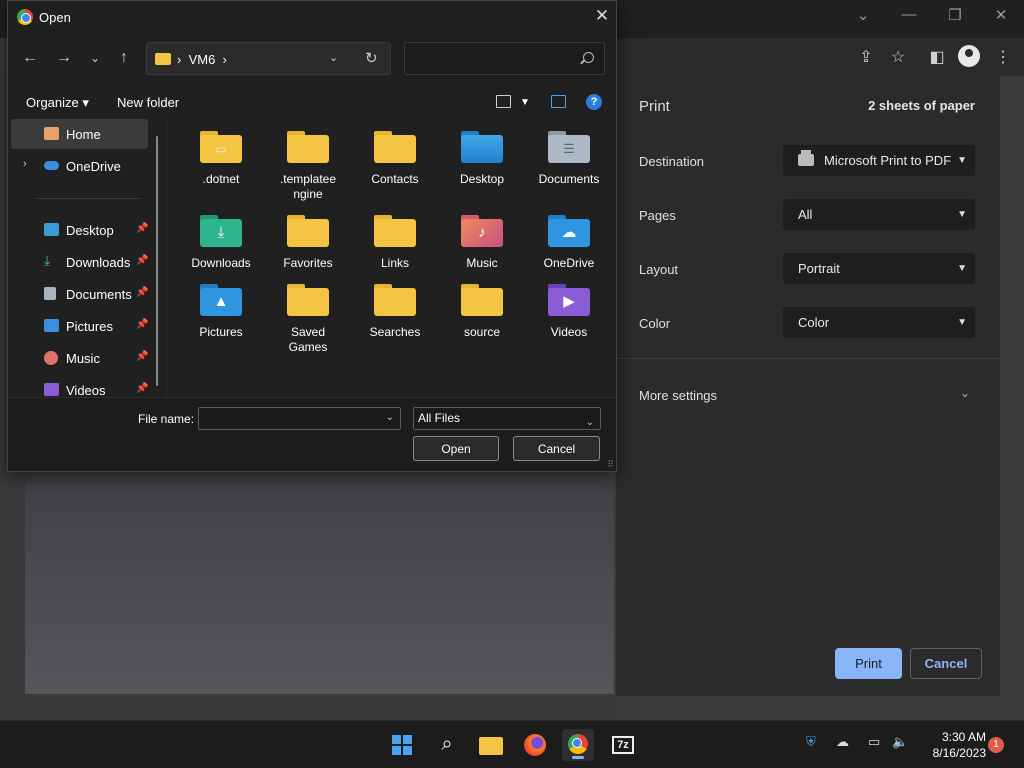 Image resolution: width=1024 pixels, height=768 pixels. Describe the element at coordinates (157, 261) in the screenshot. I see `sidebar-scrollbar` at that location.